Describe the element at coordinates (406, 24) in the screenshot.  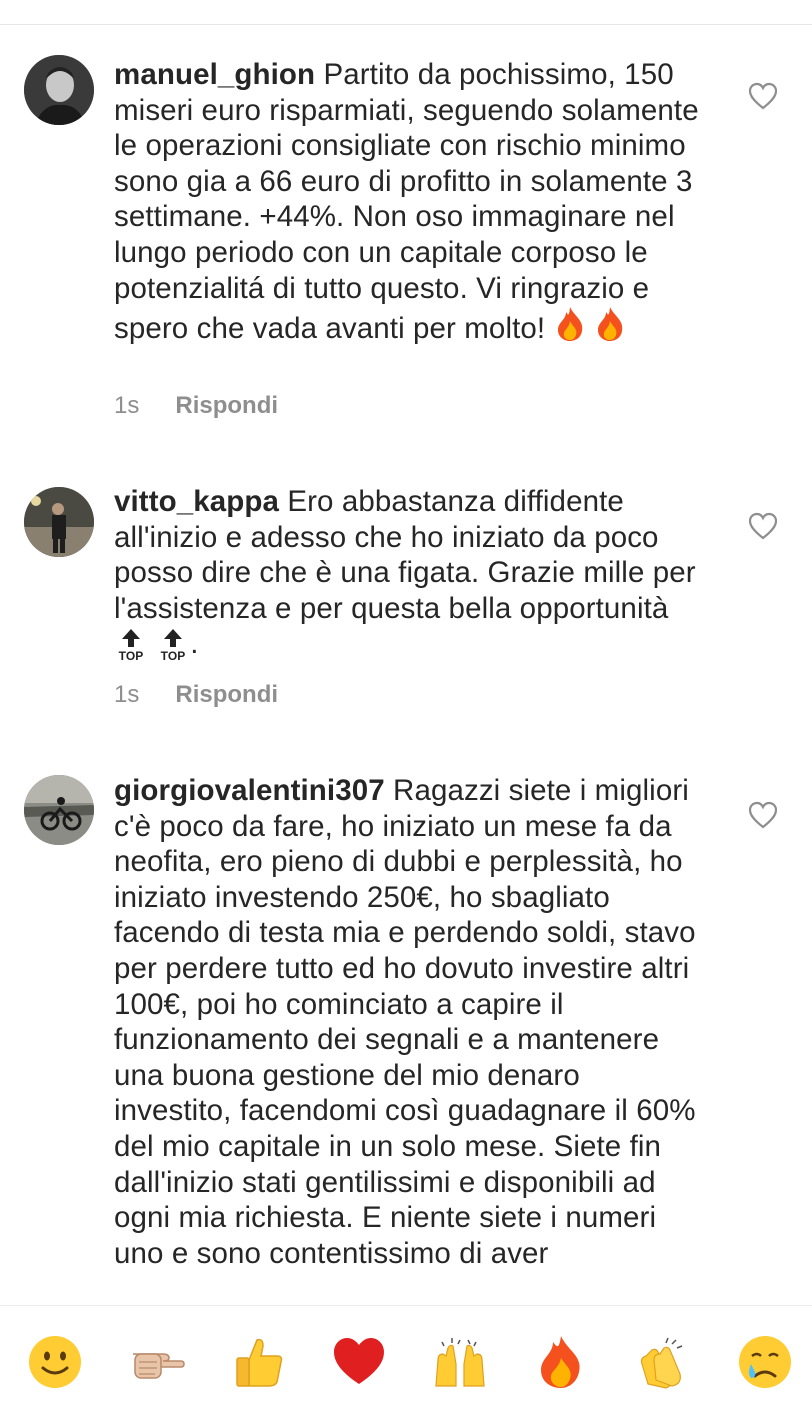
I see `top-divider` at that location.